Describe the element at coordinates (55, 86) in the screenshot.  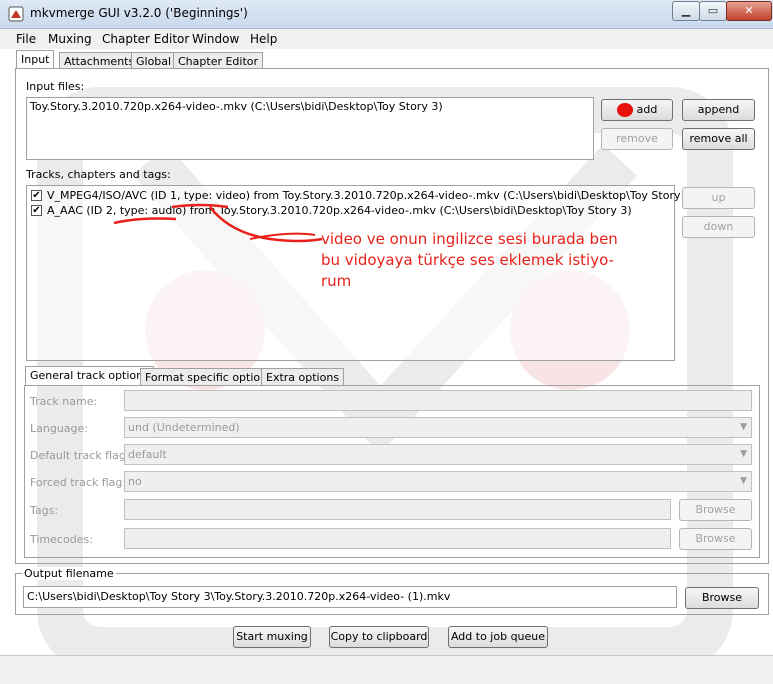
I see `input-files-label: Input files:` at that location.